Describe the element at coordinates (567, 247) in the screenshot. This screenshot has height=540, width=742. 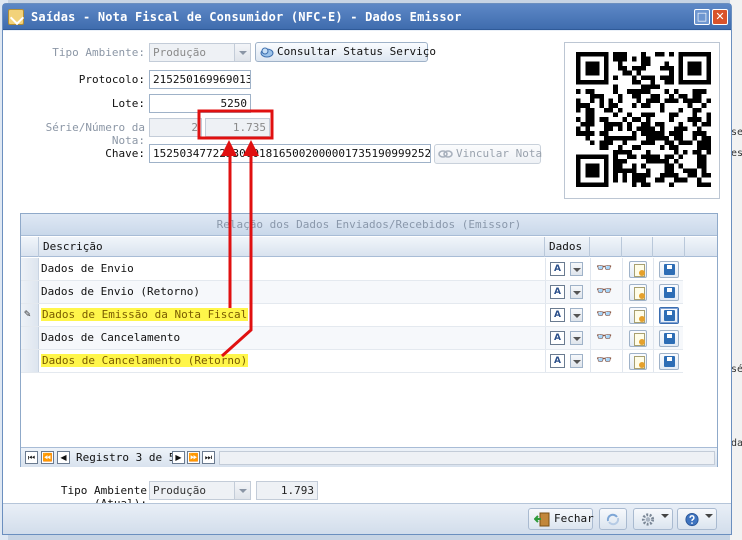
I see `column-dados: Dados` at that location.